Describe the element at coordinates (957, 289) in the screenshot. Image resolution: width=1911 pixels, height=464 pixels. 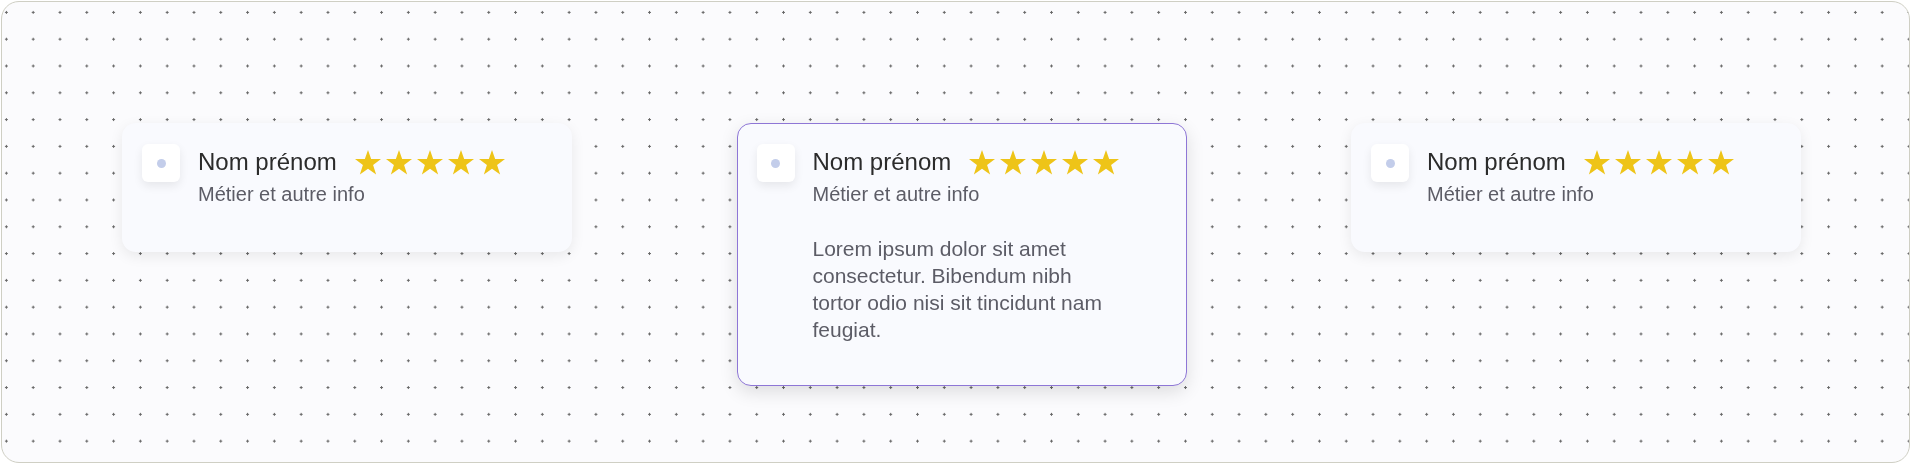
I see `review-text: Lorem ipsum dolor sit amet consectetur. Bibendum nibh tortor odio nisi sit tincidunt nam feugiat.` at that location.